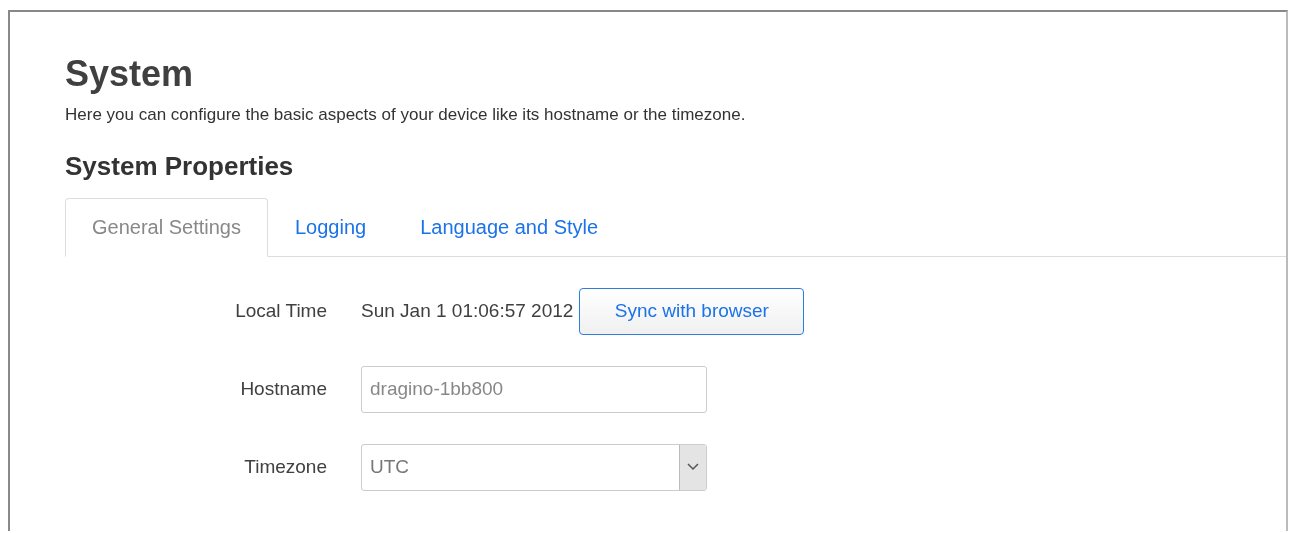 The image size is (1290, 533). I want to click on hostname-field: dragino-1bb800, so click(534, 389).